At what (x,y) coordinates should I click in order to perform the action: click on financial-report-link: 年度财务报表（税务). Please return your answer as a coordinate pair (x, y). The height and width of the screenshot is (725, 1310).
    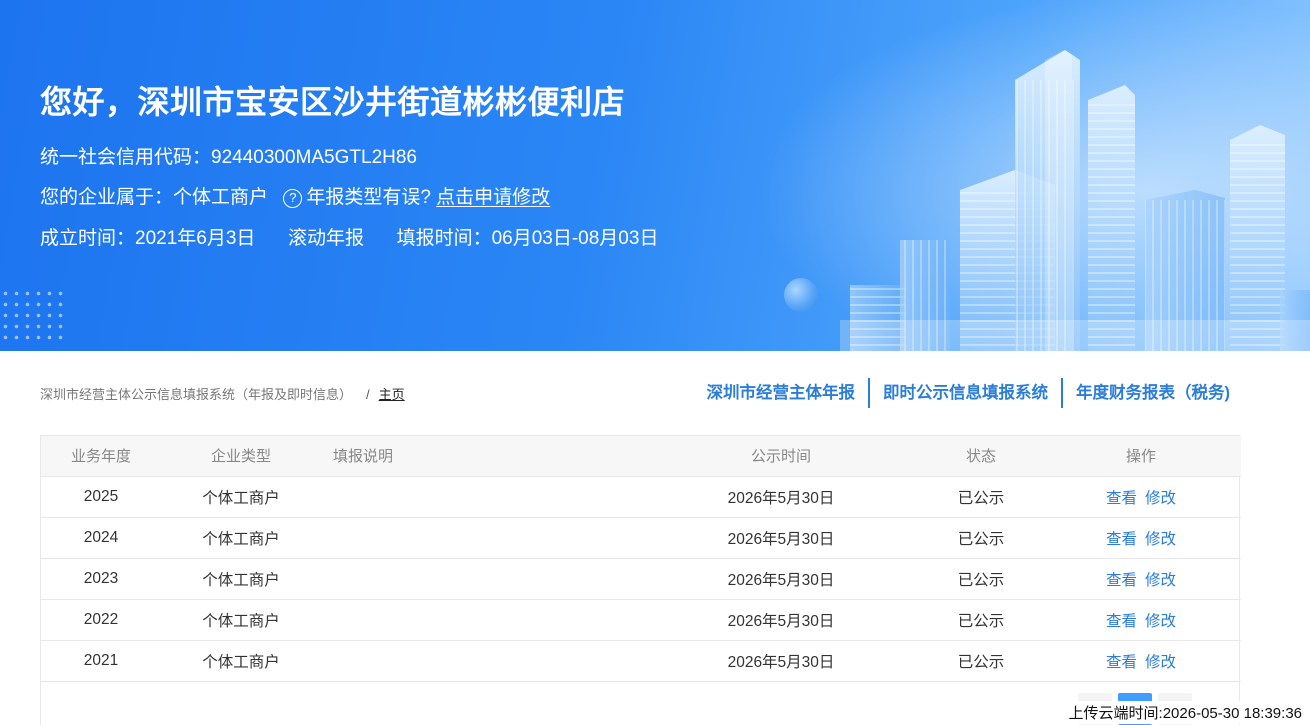
    Looking at the image, I should click on (1146, 393).